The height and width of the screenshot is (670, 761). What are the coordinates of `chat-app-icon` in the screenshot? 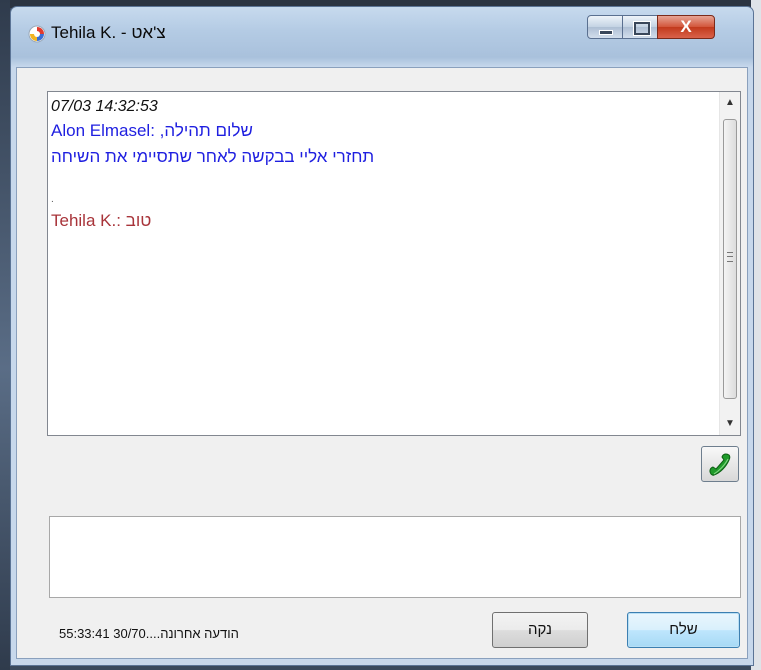 It's located at (37, 34).